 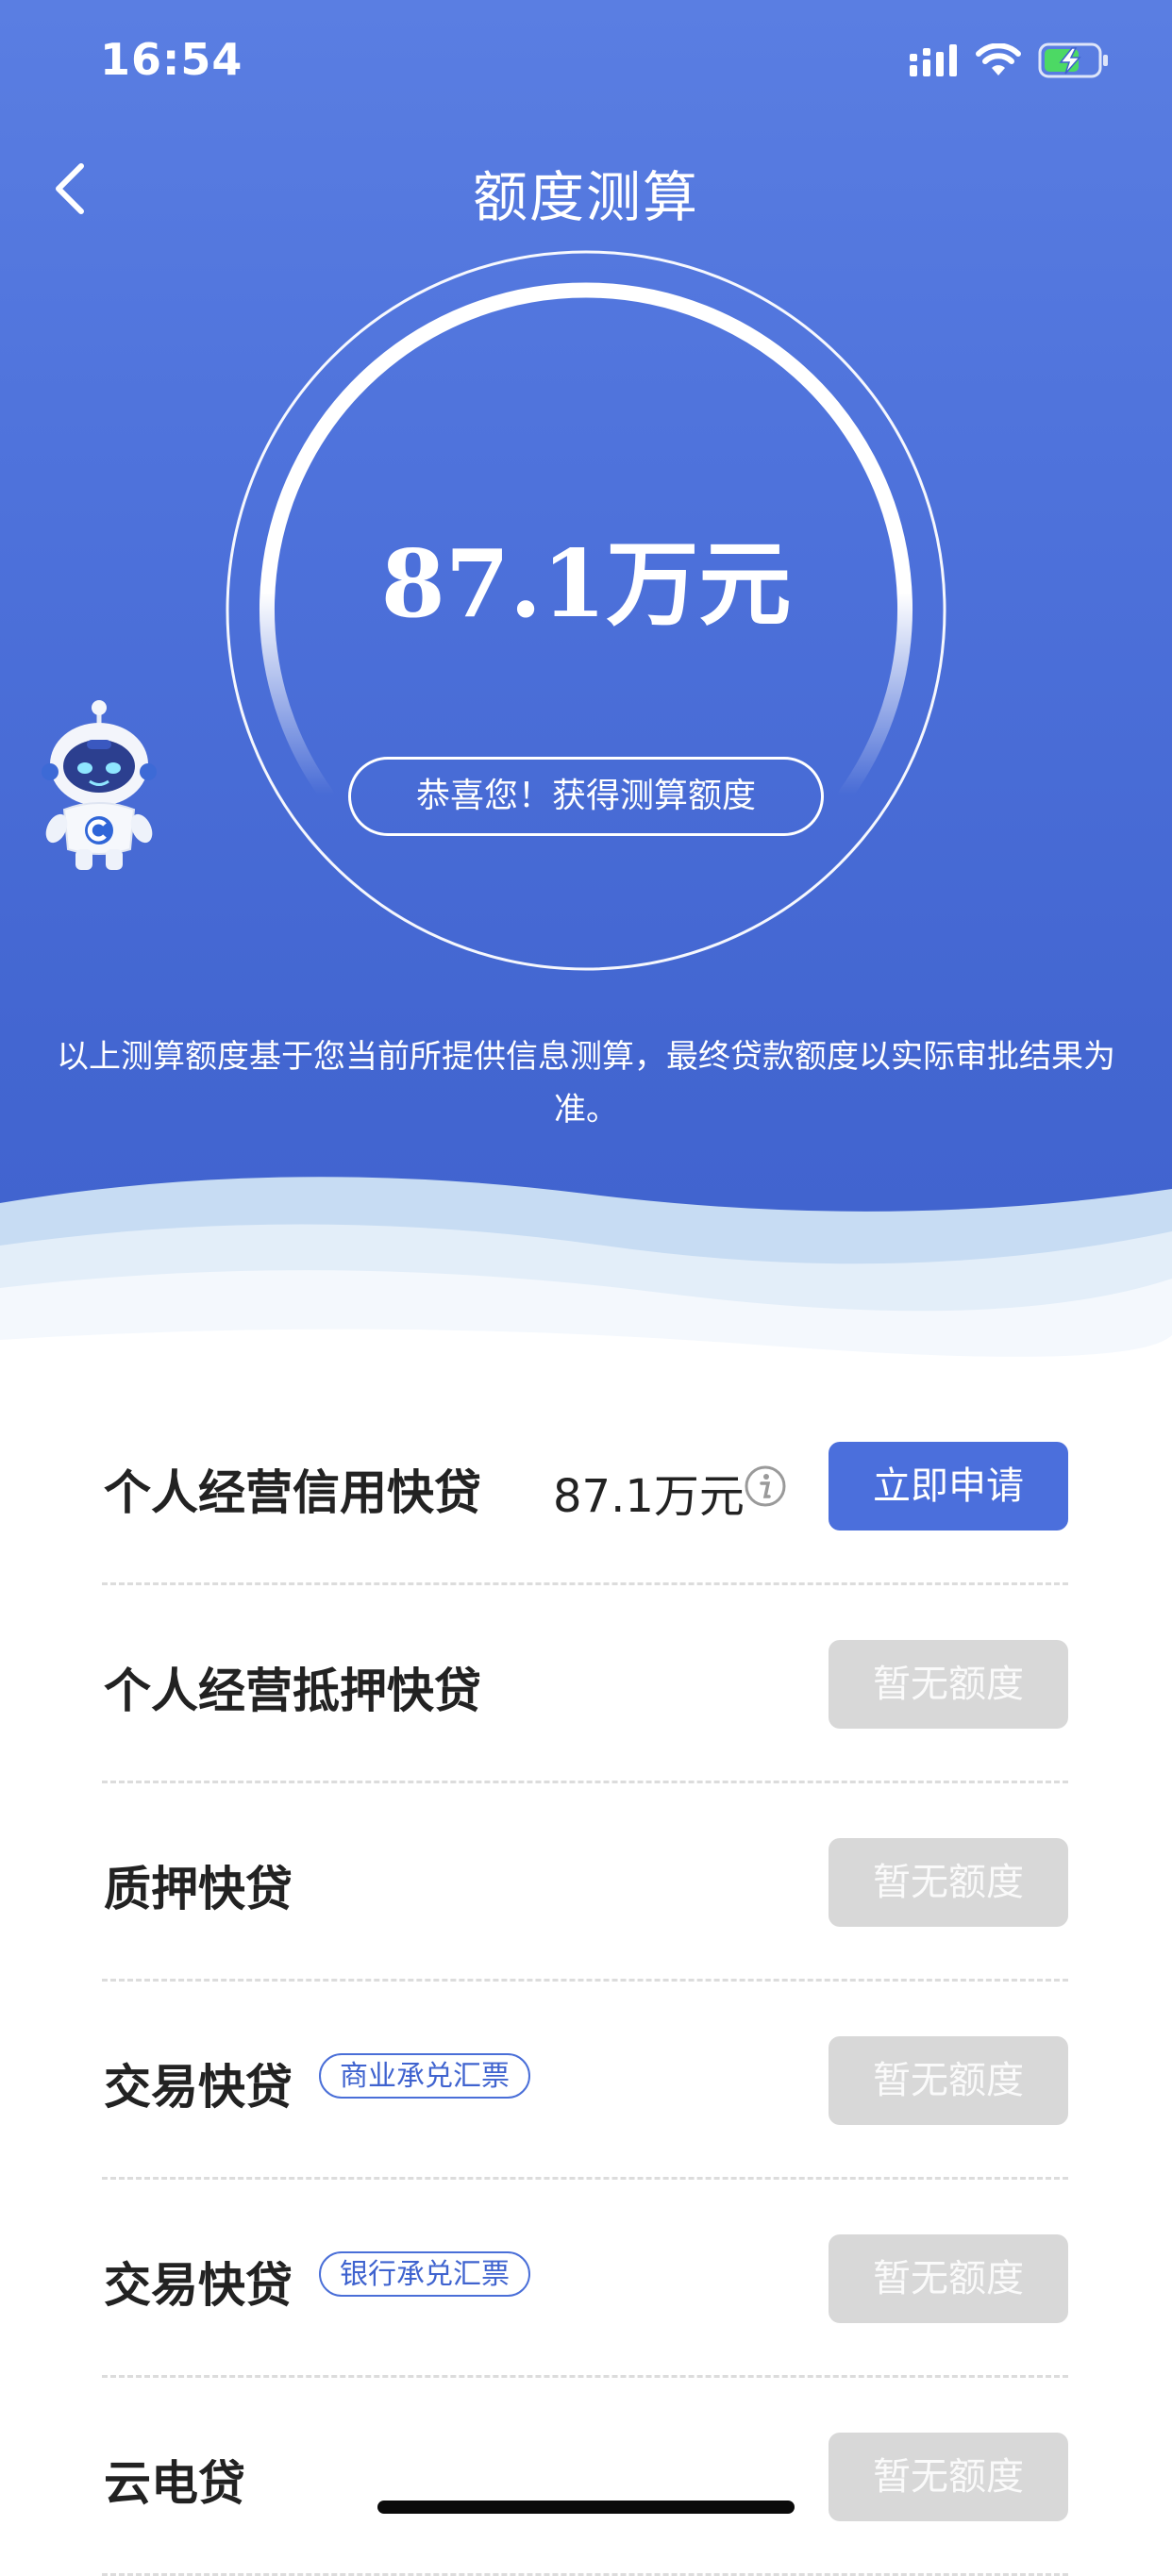 What do you see at coordinates (933, 60) in the screenshot?
I see `signal-icon` at bounding box center [933, 60].